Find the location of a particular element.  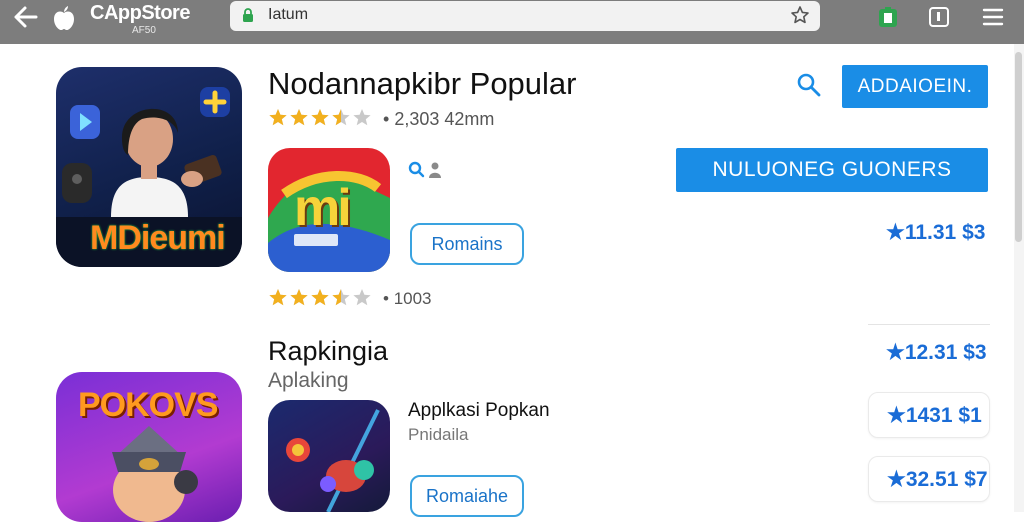

scrollbar is located at coordinates (1019, 278).